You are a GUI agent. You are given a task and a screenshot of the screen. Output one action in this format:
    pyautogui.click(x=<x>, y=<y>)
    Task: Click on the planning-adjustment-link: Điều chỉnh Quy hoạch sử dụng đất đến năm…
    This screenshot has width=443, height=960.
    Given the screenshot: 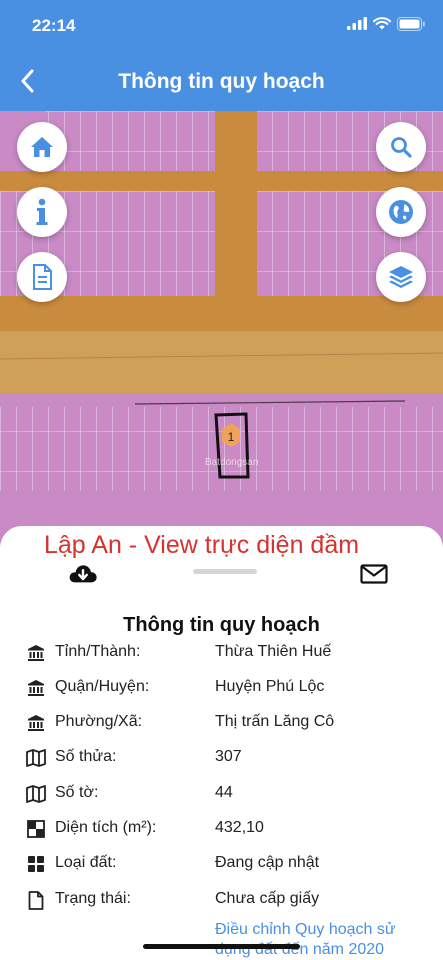 What is the action you would take?
    pyautogui.click(x=320, y=940)
    